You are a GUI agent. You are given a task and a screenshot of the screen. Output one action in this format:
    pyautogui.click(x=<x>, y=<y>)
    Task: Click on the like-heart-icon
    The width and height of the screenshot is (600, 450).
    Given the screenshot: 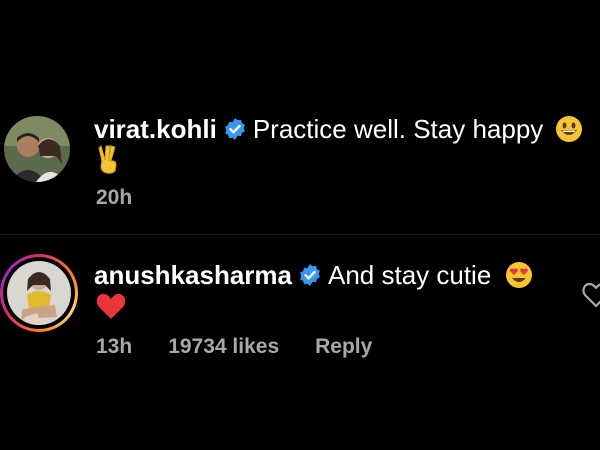 What is the action you would take?
    pyautogui.click(x=591, y=295)
    